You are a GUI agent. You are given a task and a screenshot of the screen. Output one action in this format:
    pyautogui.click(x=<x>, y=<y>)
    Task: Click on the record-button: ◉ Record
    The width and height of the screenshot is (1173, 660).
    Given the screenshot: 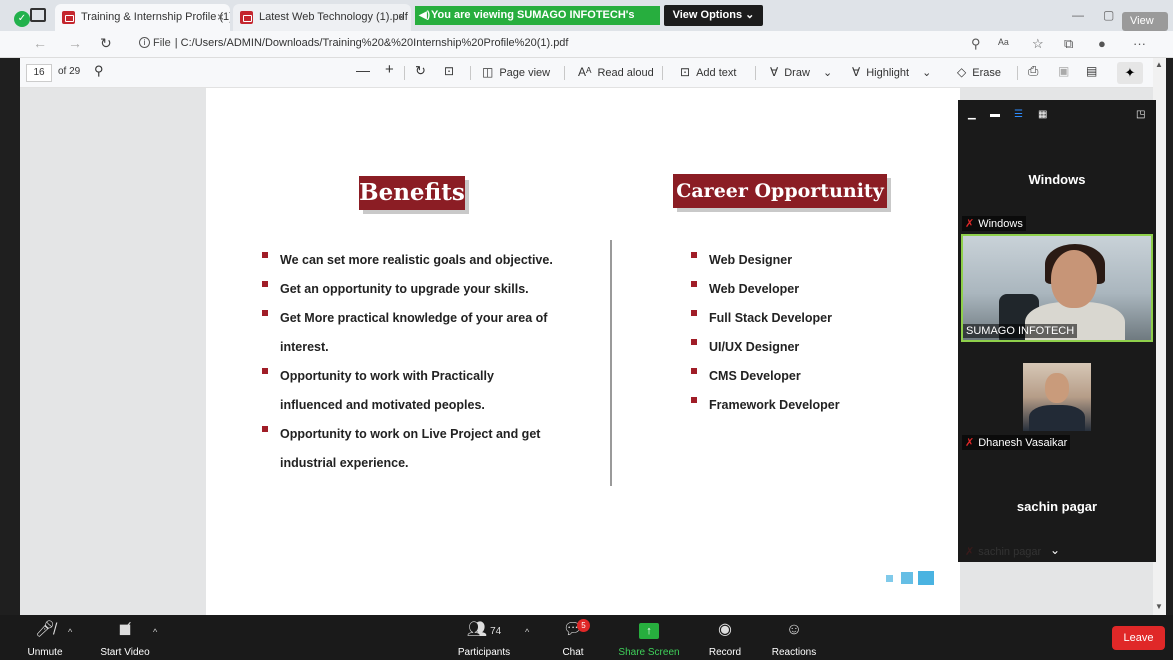 What is the action you would take?
    pyautogui.click(x=725, y=638)
    